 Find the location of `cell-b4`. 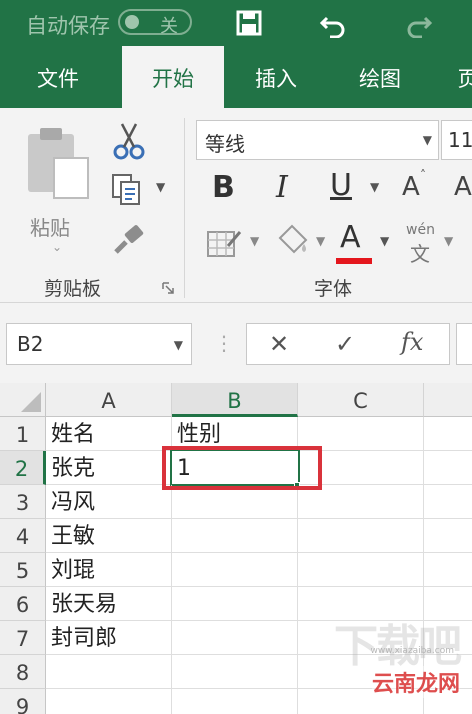

cell-b4 is located at coordinates (235, 536).